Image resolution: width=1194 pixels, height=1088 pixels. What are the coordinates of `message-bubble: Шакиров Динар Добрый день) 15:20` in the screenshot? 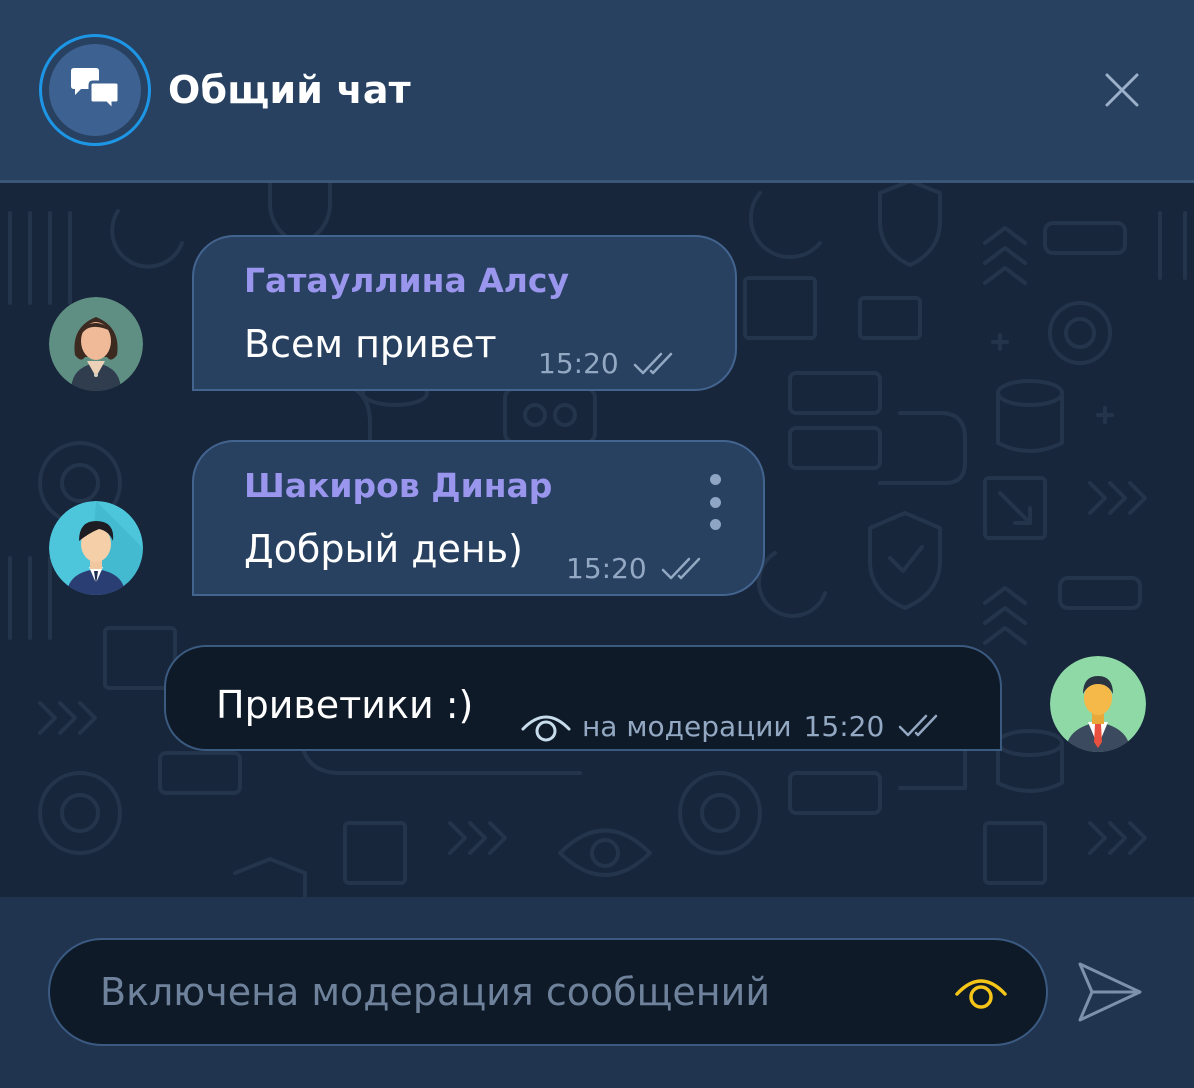 It's located at (478, 518).